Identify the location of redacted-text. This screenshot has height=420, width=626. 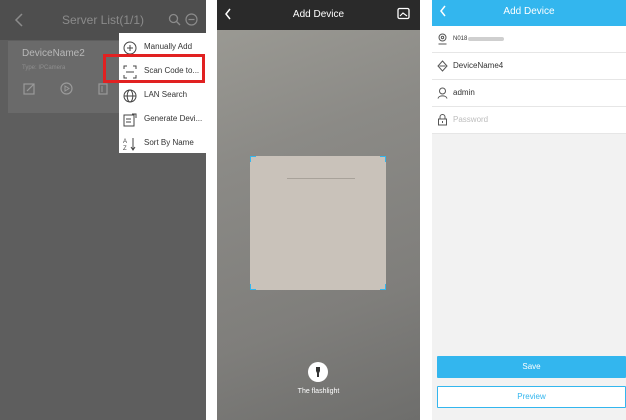
(486, 39).